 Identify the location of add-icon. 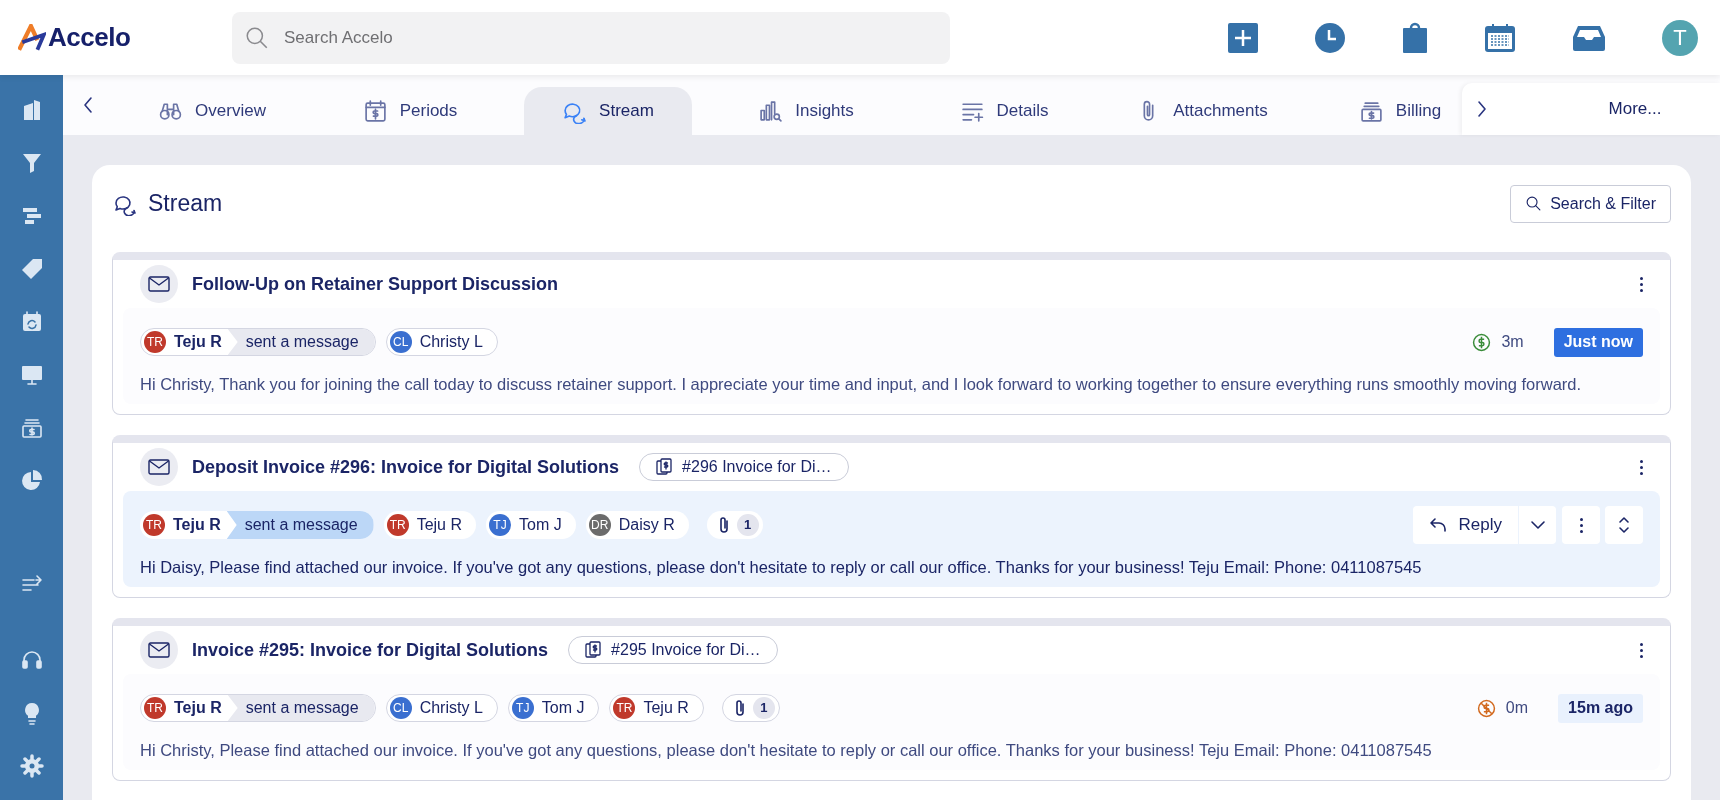
(1243, 37).